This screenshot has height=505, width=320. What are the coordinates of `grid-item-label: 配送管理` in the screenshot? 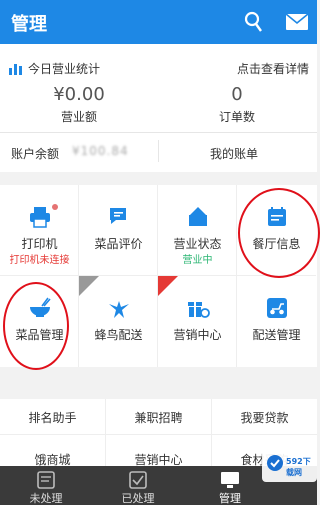 It's located at (276, 335).